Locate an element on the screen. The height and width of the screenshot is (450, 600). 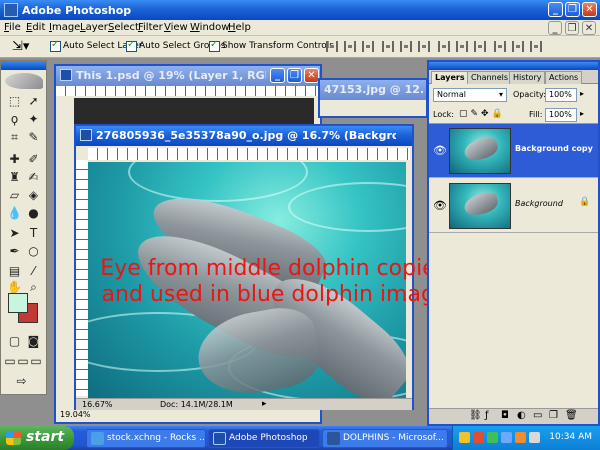
standard-mode-icon: ▢ is located at coordinates (14, 341).